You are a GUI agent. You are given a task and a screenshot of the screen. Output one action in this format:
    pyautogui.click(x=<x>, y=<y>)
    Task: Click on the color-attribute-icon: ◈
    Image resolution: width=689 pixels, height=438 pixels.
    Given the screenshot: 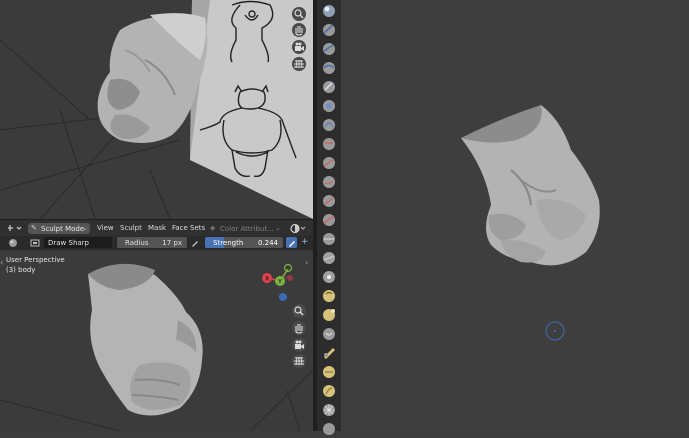 What is the action you would take?
    pyautogui.click(x=213, y=228)
    